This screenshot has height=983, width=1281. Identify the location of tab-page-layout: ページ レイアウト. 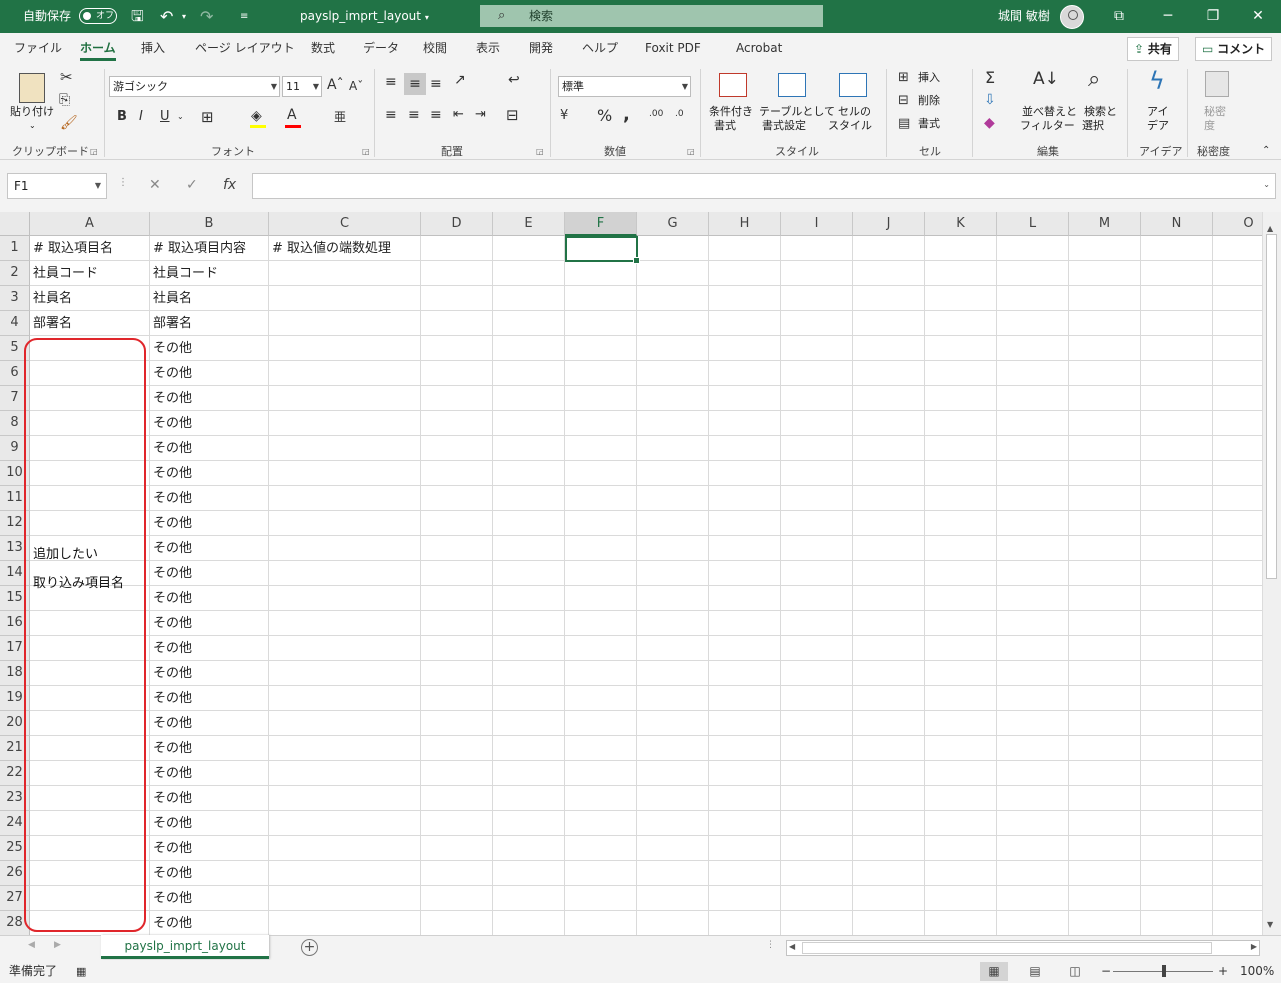
(245, 48).